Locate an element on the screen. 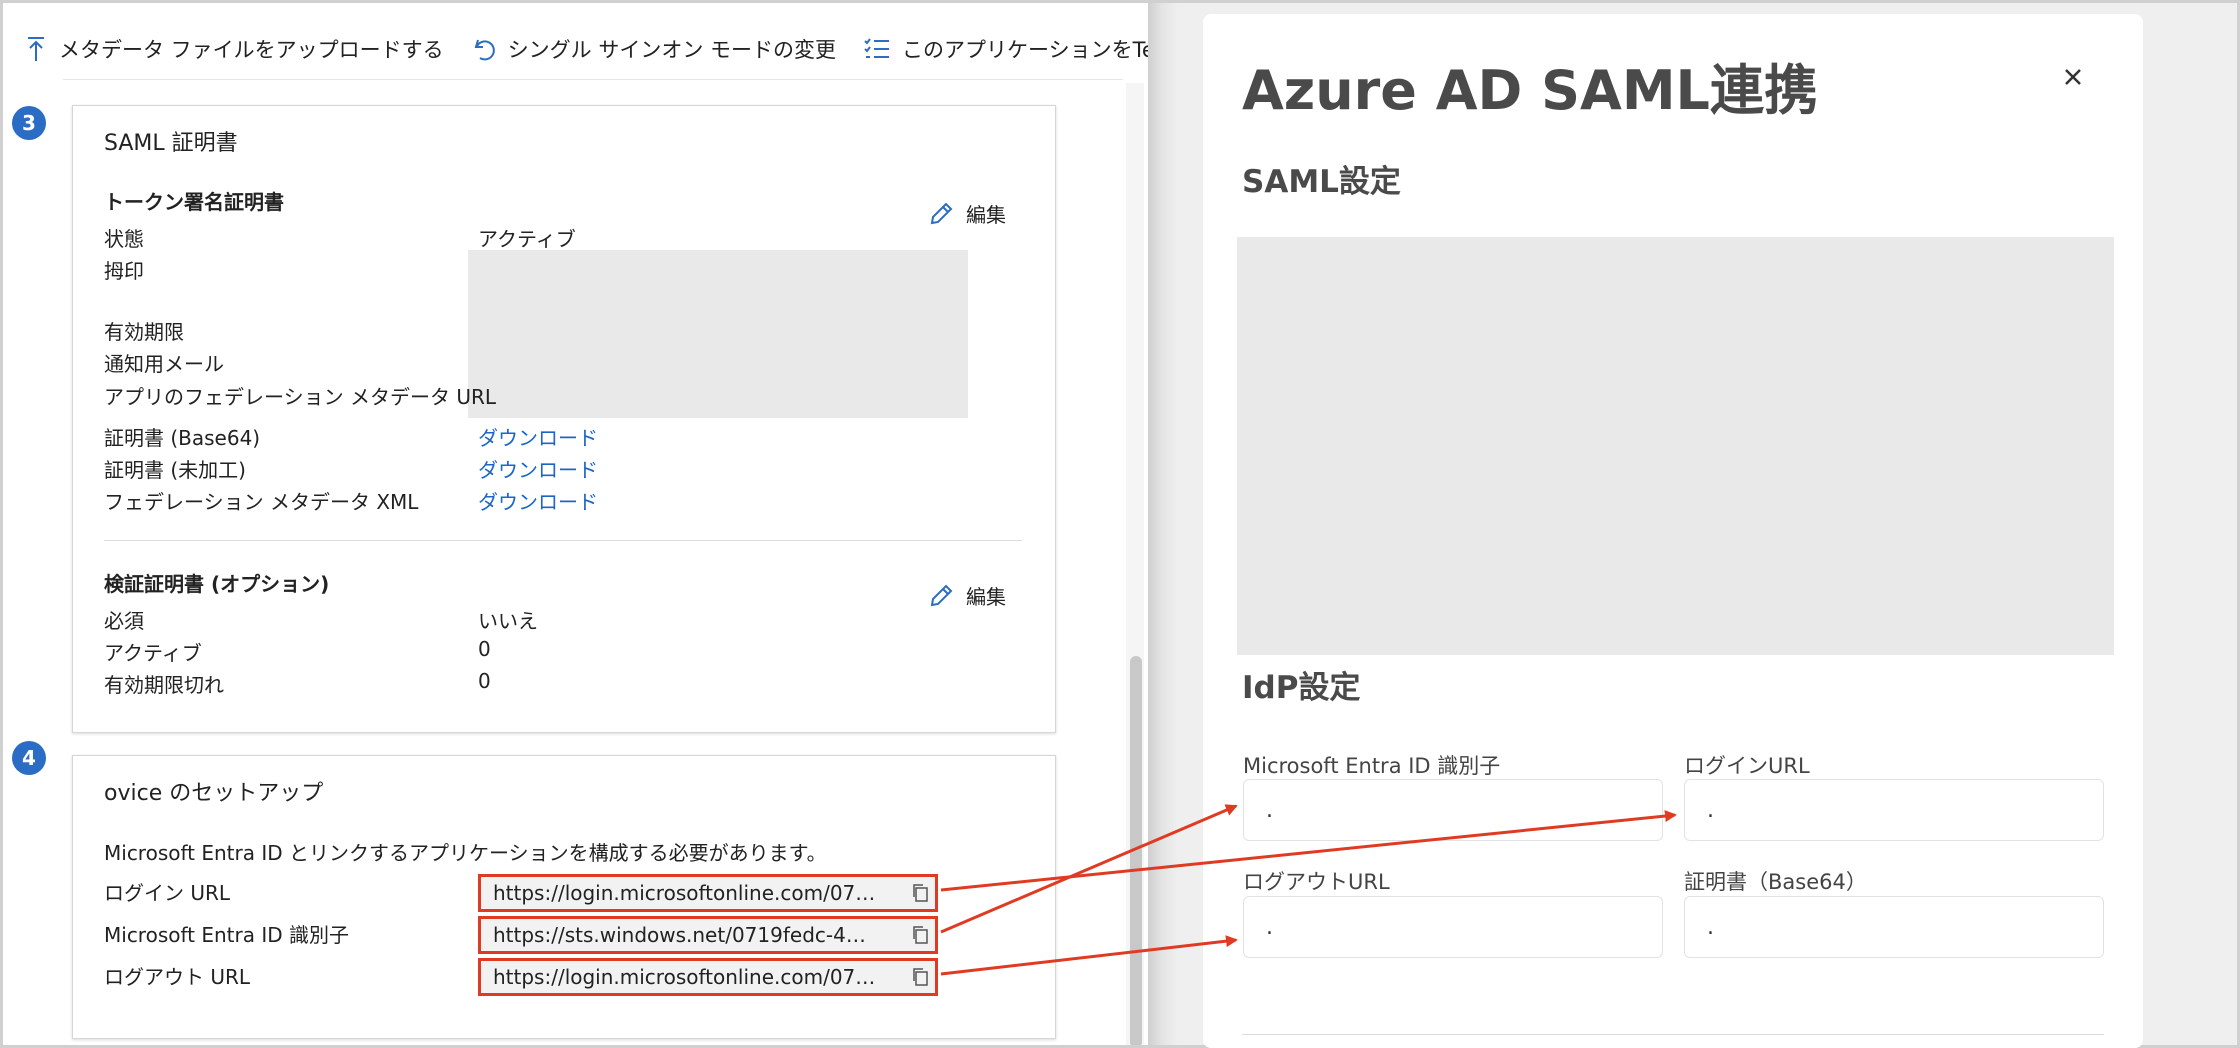 This screenshot has width=2240, height=1048. expired-value: 0 is located at coordinates (484, 681).